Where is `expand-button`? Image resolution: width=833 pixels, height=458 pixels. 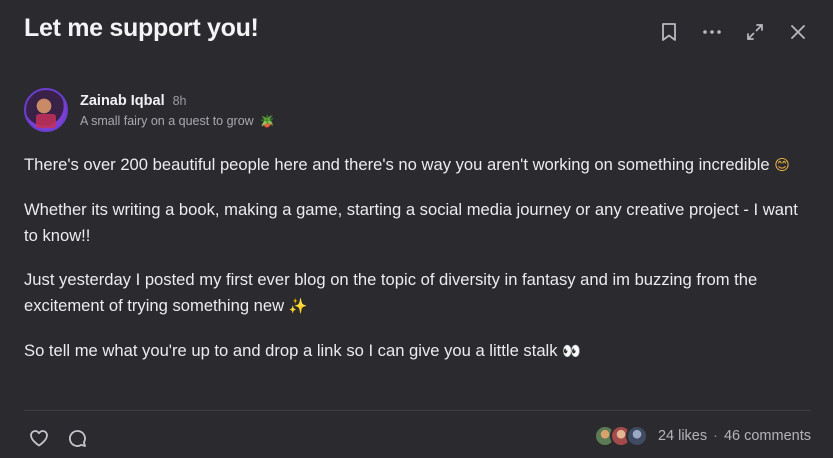 expand-button is located at coordinates (754, 32).